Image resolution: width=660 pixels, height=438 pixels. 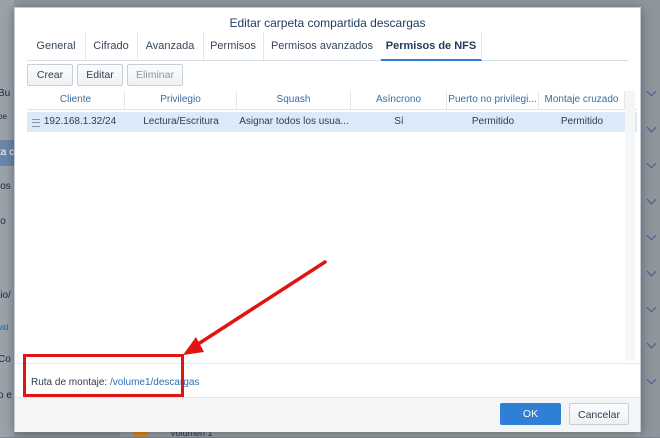 What do you see at coordinates (50, 75) in the screenshot?
I see `create-button: Crear` at bounding box center [50, 75].